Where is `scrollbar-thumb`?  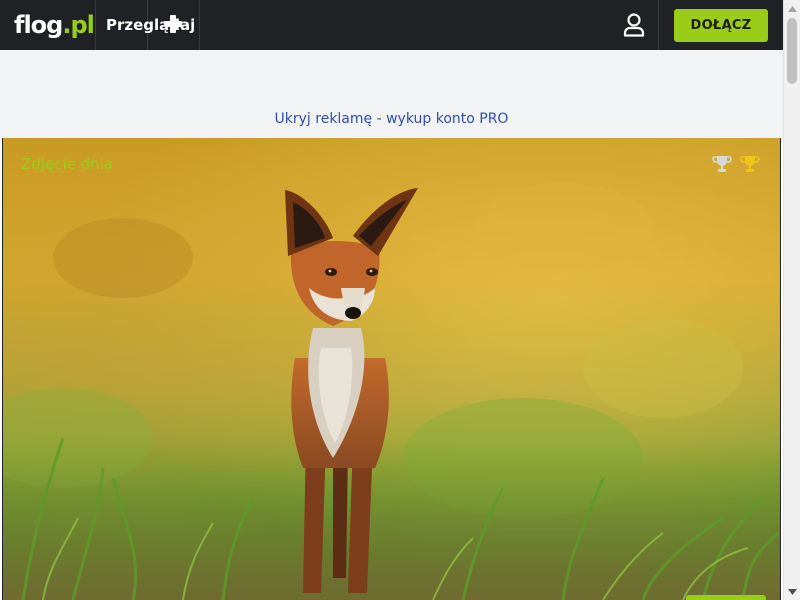 scrollbar-thumb is located at coordinates (792, 51).